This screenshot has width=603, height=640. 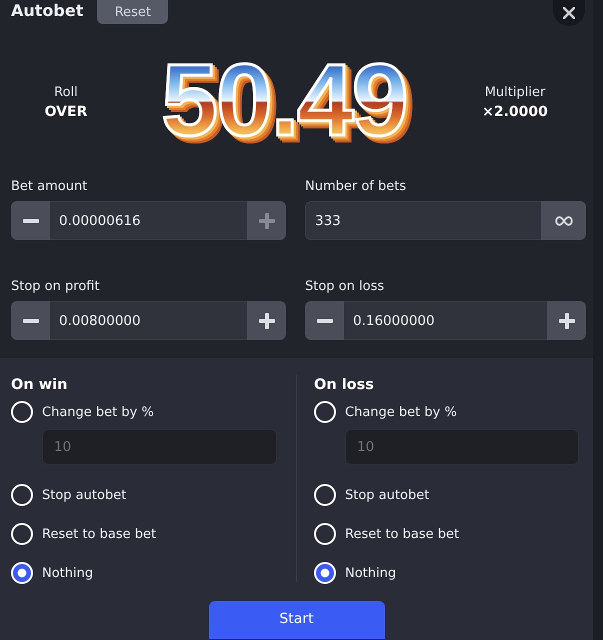 I want to click on infinity-icon, so click(x=563, y=221).